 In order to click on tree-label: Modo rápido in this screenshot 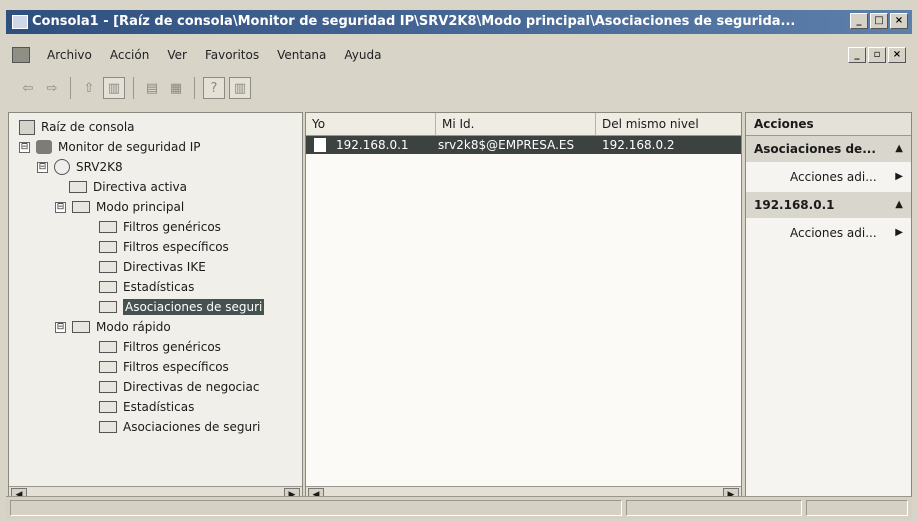, I will do `click(133, 327)`.